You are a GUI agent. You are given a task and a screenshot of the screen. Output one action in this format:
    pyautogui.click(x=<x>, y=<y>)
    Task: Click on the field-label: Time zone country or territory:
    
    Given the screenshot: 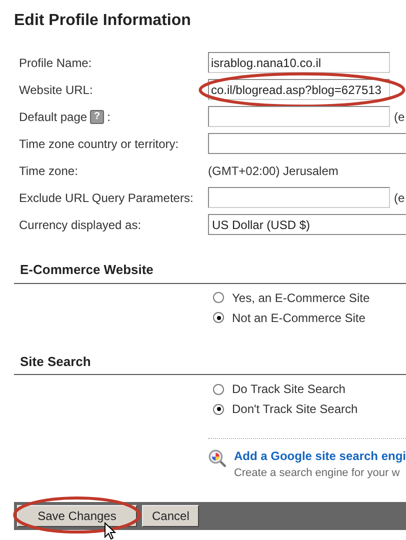 What is the action you would take?
    pyautogui.click(x=99, y=144)
    